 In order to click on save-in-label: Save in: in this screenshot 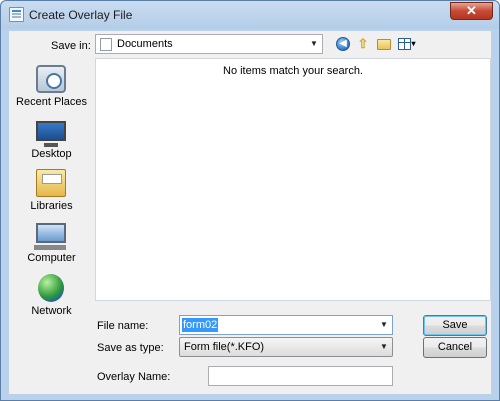, I will do `click(71, 46)`.